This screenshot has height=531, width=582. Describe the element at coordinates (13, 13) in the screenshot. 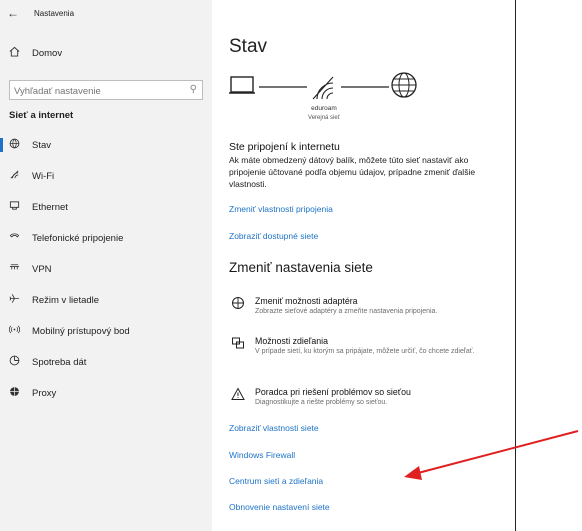

I see `back-arrow-icon: ←` at that location.